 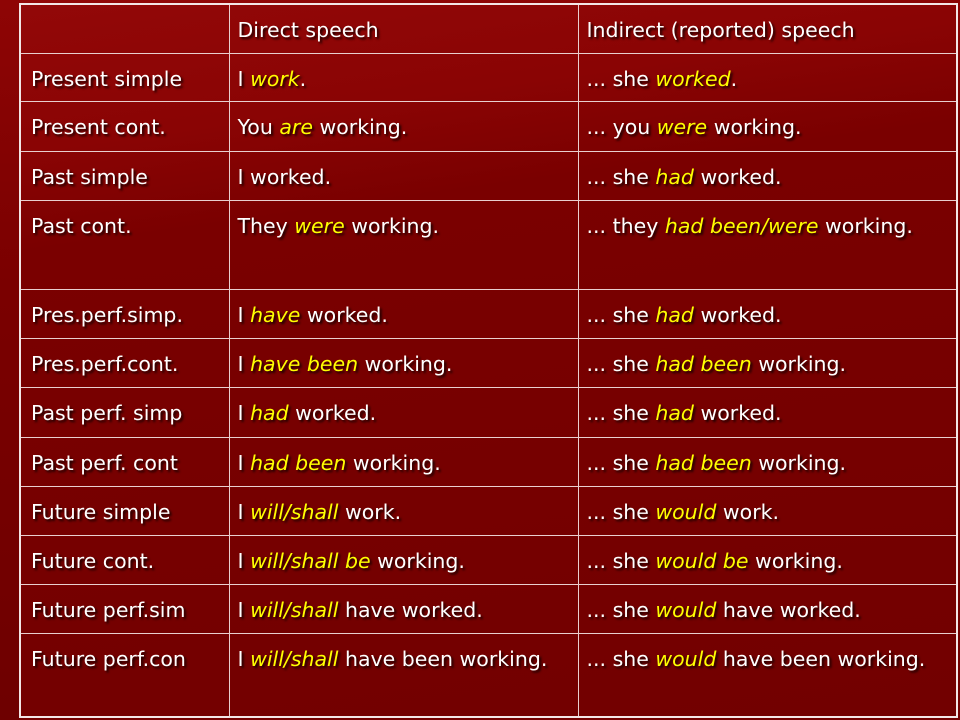 I want to click on plain-text: work., so click(x=748, y=511).